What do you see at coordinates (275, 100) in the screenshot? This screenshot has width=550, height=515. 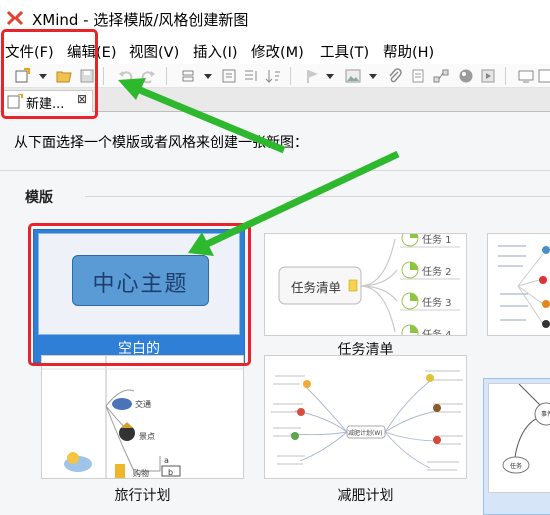 I see `editor-tab-bar: 新建... ⊠` at bounding box center [275, 100].